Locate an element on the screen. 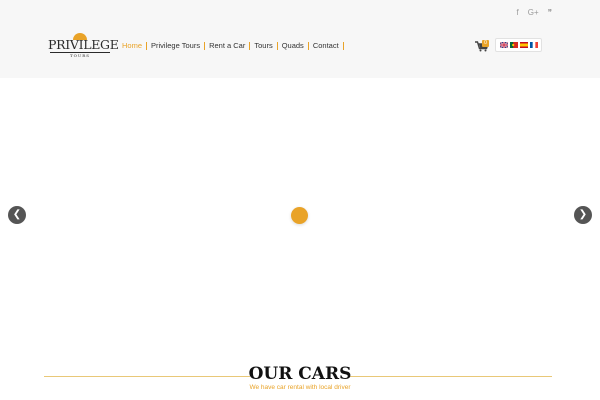 The width and height of the screenshot is (600, 400). logo: PRIVILEGE TOURS is located at coordinates (83, 45).